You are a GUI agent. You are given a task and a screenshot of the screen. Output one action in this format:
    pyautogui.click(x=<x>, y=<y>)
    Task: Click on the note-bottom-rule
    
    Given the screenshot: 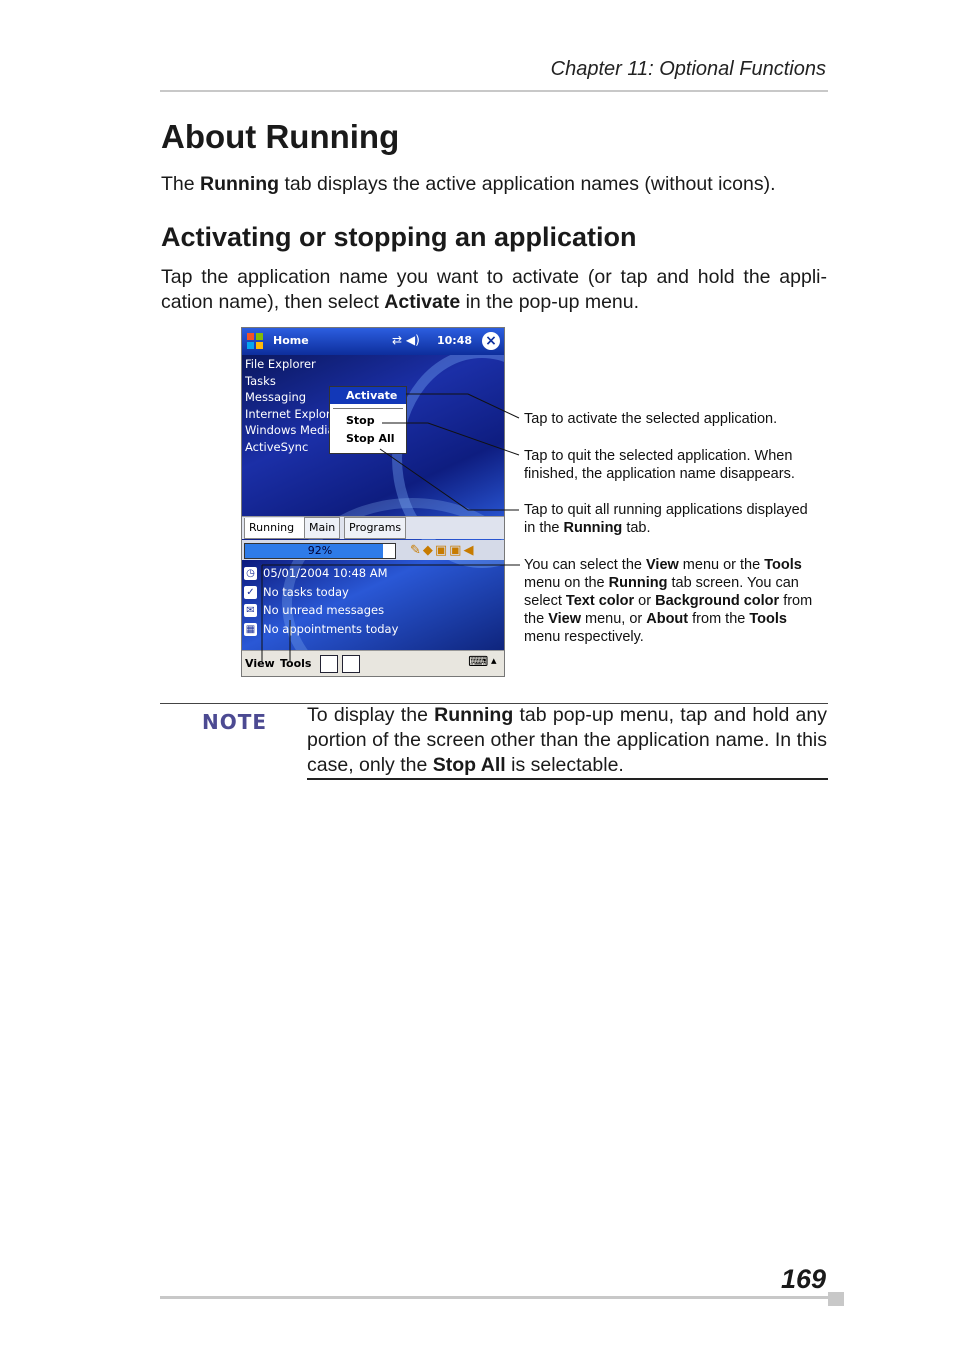 What is the action you would take?
    pyautogui.click(x=567, y=779)
    